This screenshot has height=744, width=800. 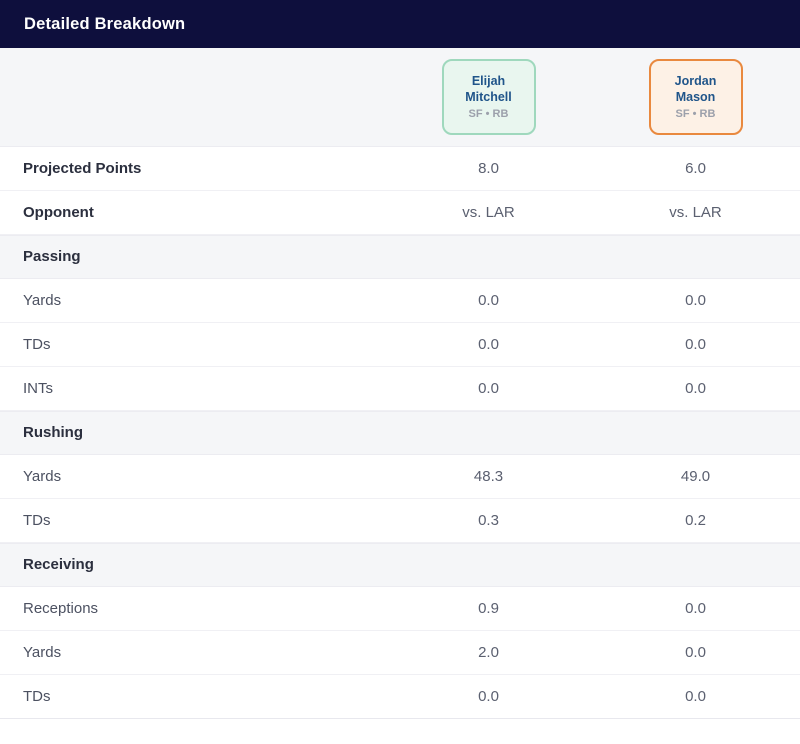 I want to click on row-label-cell: Rushing, so click(x=192, y=433).